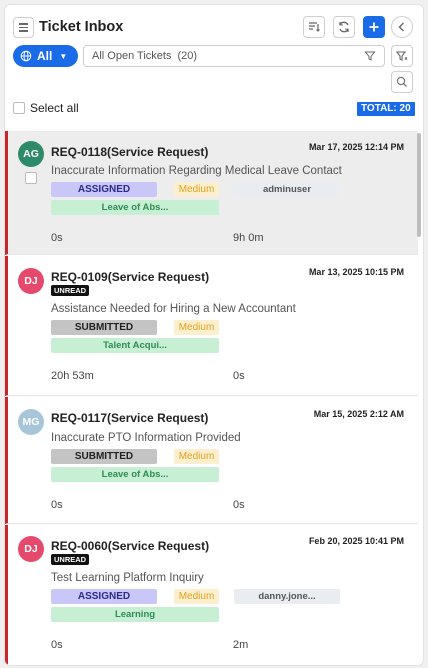  Describe the element at coordinates (241, 645) in the screenshot. I see `resolution-time: 2m` at that location.